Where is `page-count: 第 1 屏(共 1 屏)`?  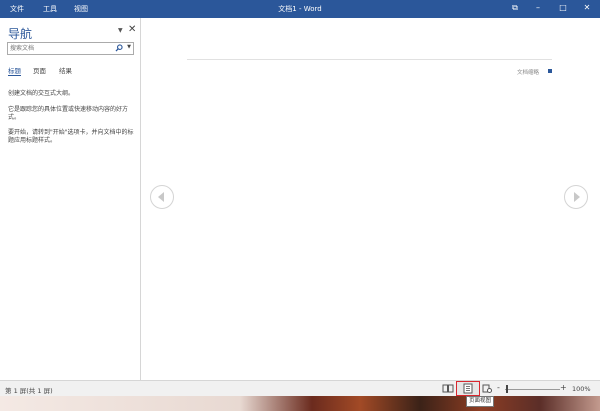 page-count: 第 1 屏(共 1 屏) is located at coordinates (29, 390).